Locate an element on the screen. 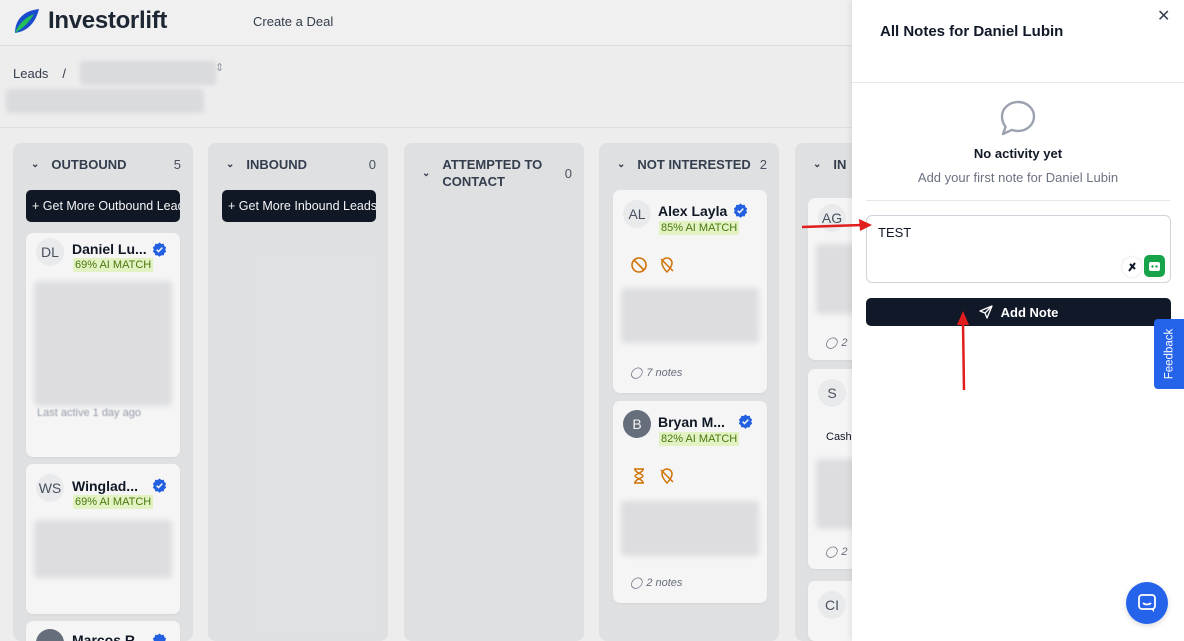  add-note-button: Add Note is located at coordinates (1018, 312).